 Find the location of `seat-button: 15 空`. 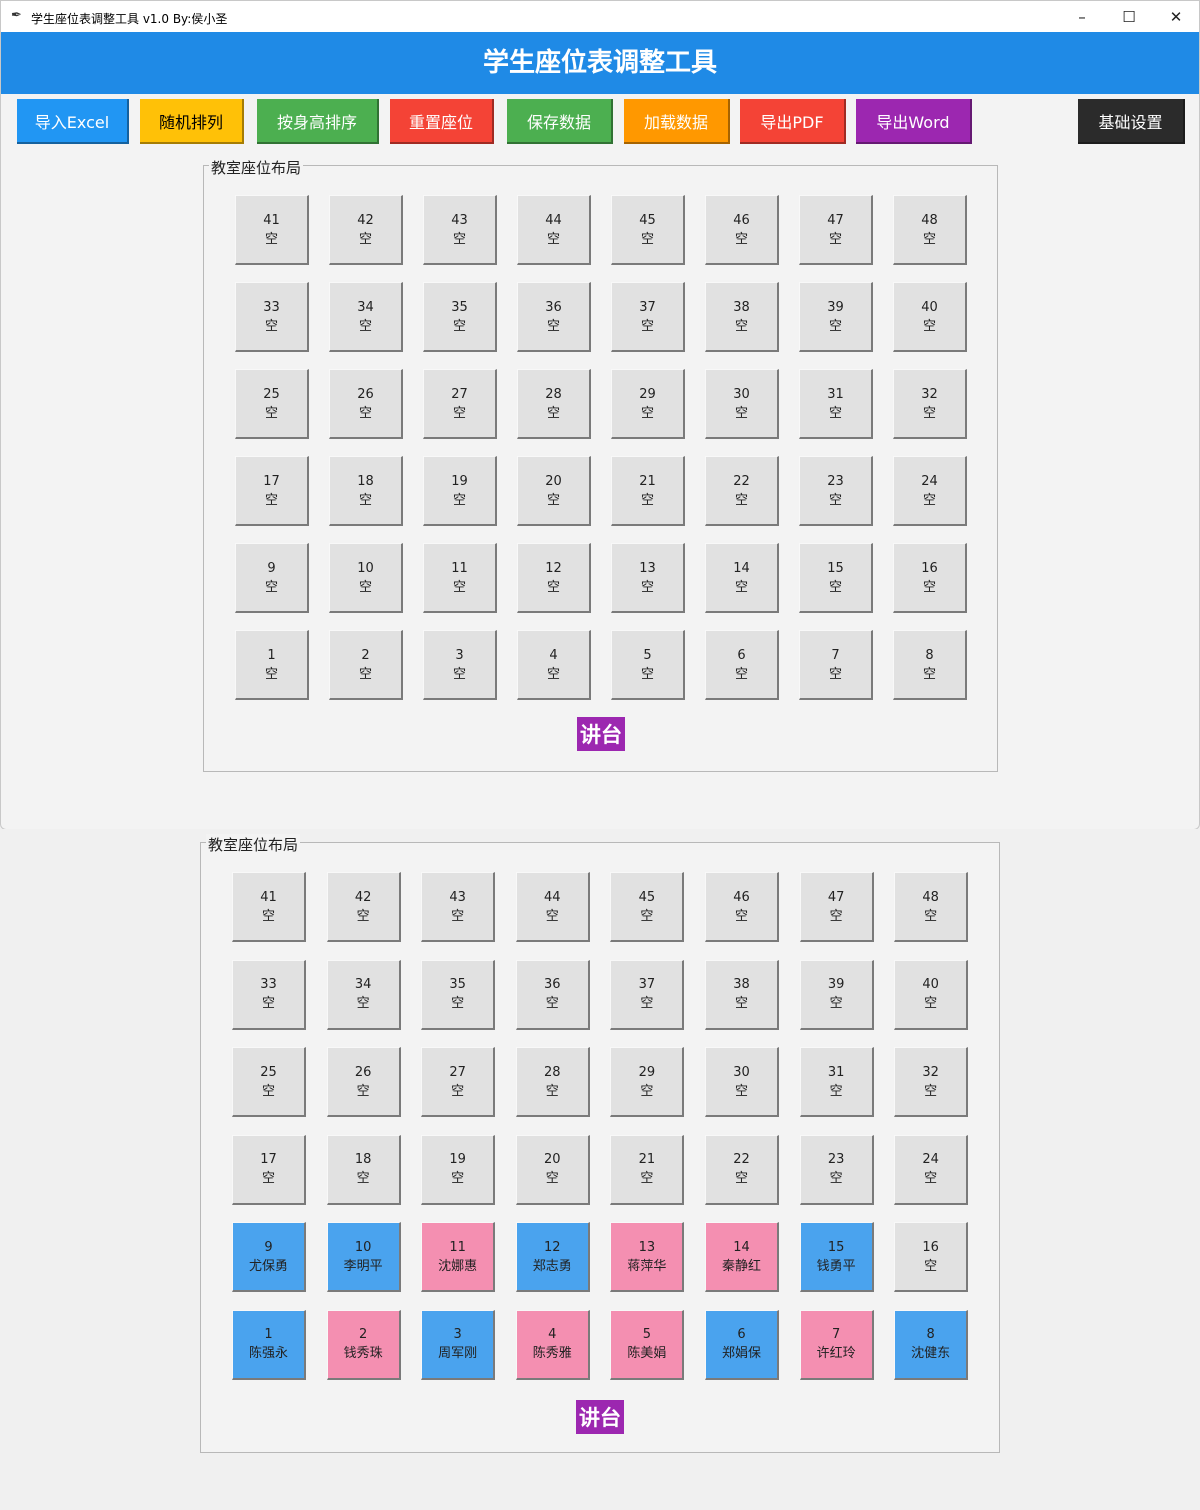

seat-button: 15 空 is located at coordinates (836, 578).